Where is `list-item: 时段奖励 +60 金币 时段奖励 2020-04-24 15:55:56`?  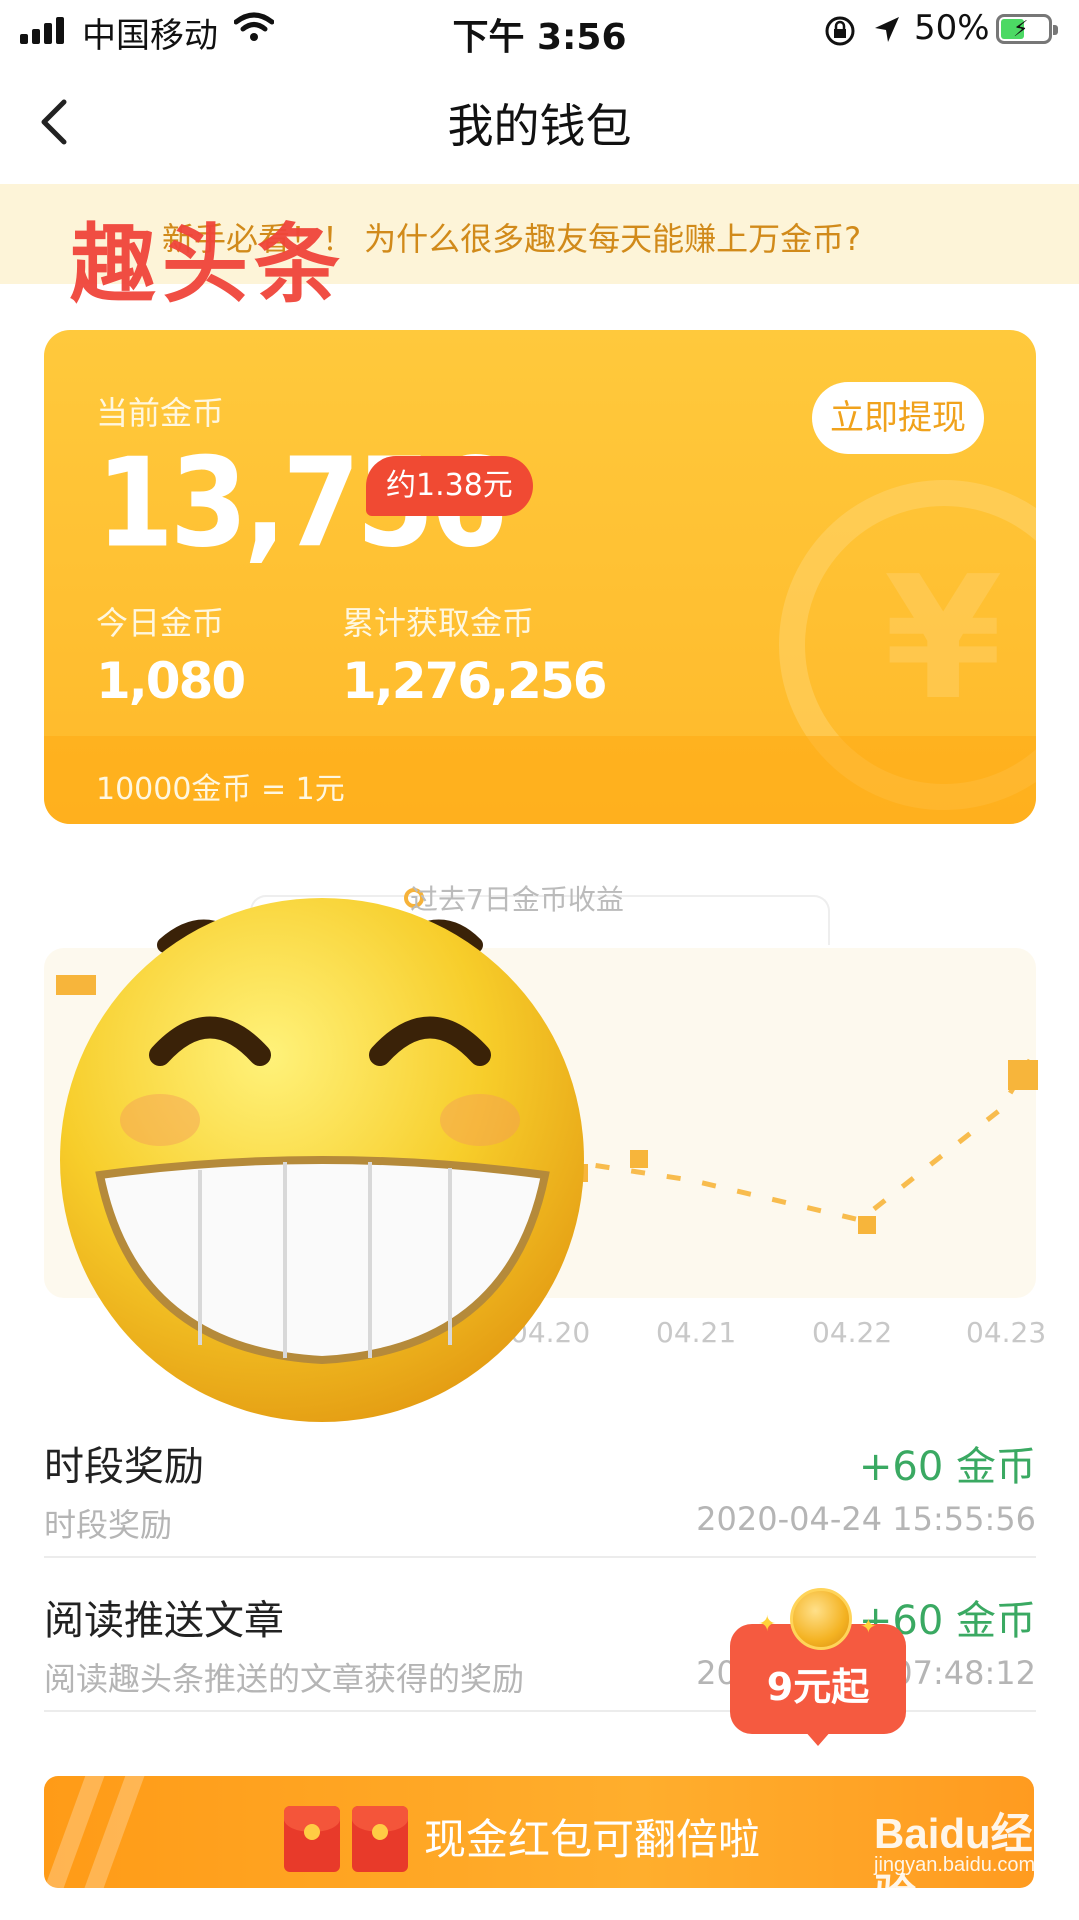
list-item: 时段奖励 +60 金币 时段奖励 2020-04-24 15:55:56 is located at coordinates (540, 1482).